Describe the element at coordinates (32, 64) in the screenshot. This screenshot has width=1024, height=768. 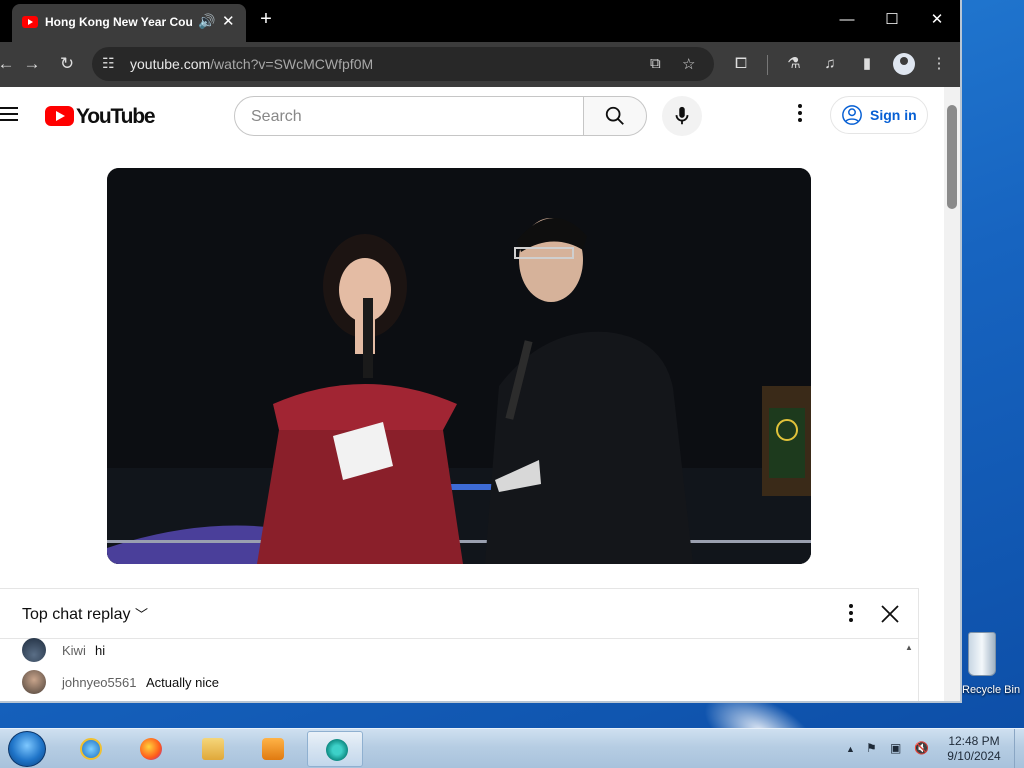
I see `forward-icon: →` at that location.